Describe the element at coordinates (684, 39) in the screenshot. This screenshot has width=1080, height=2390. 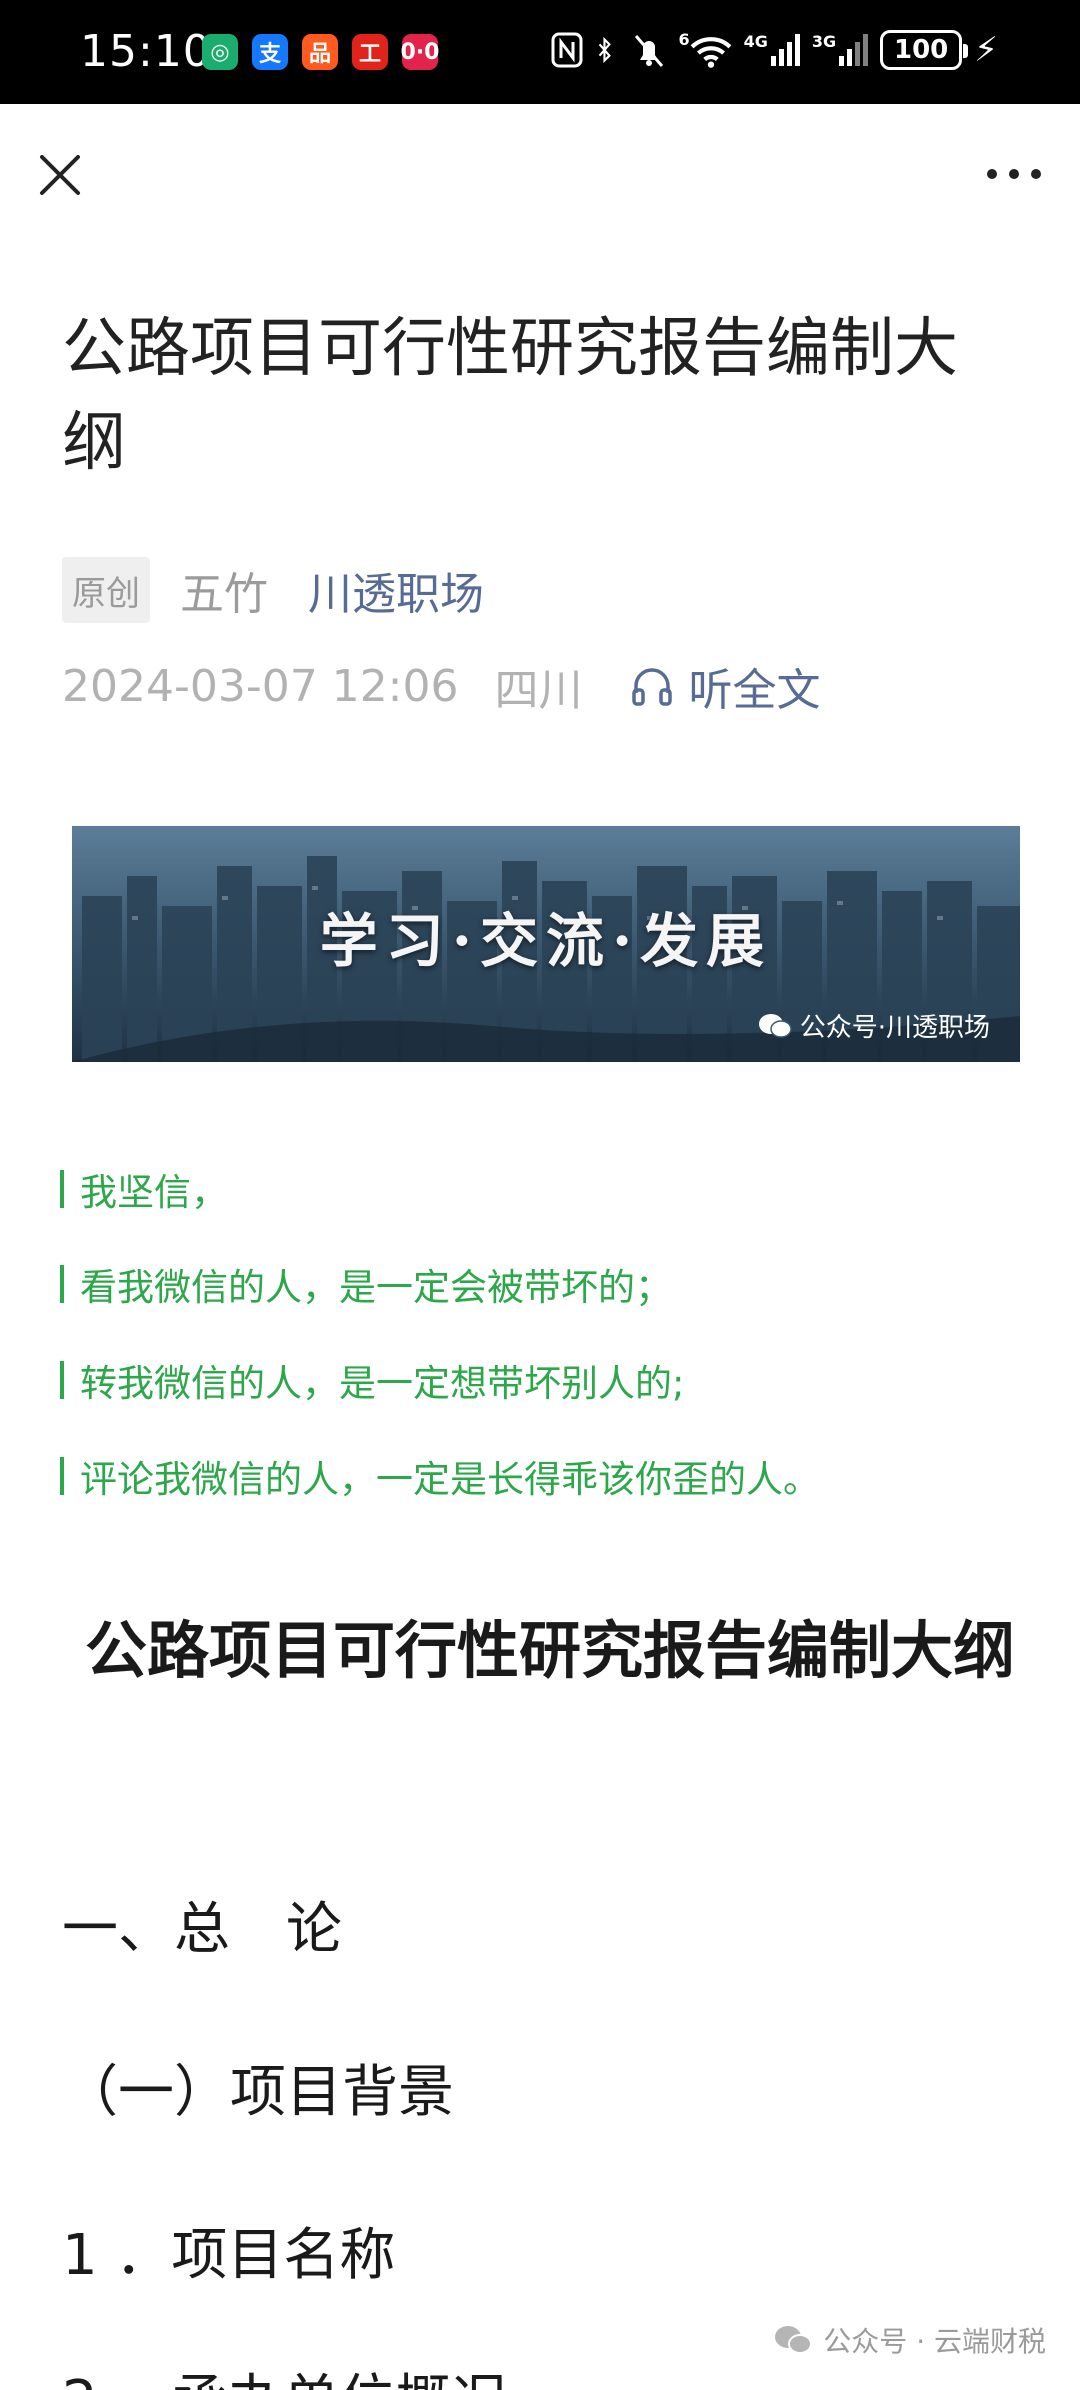
I see `wifi-label: 6` at that location.